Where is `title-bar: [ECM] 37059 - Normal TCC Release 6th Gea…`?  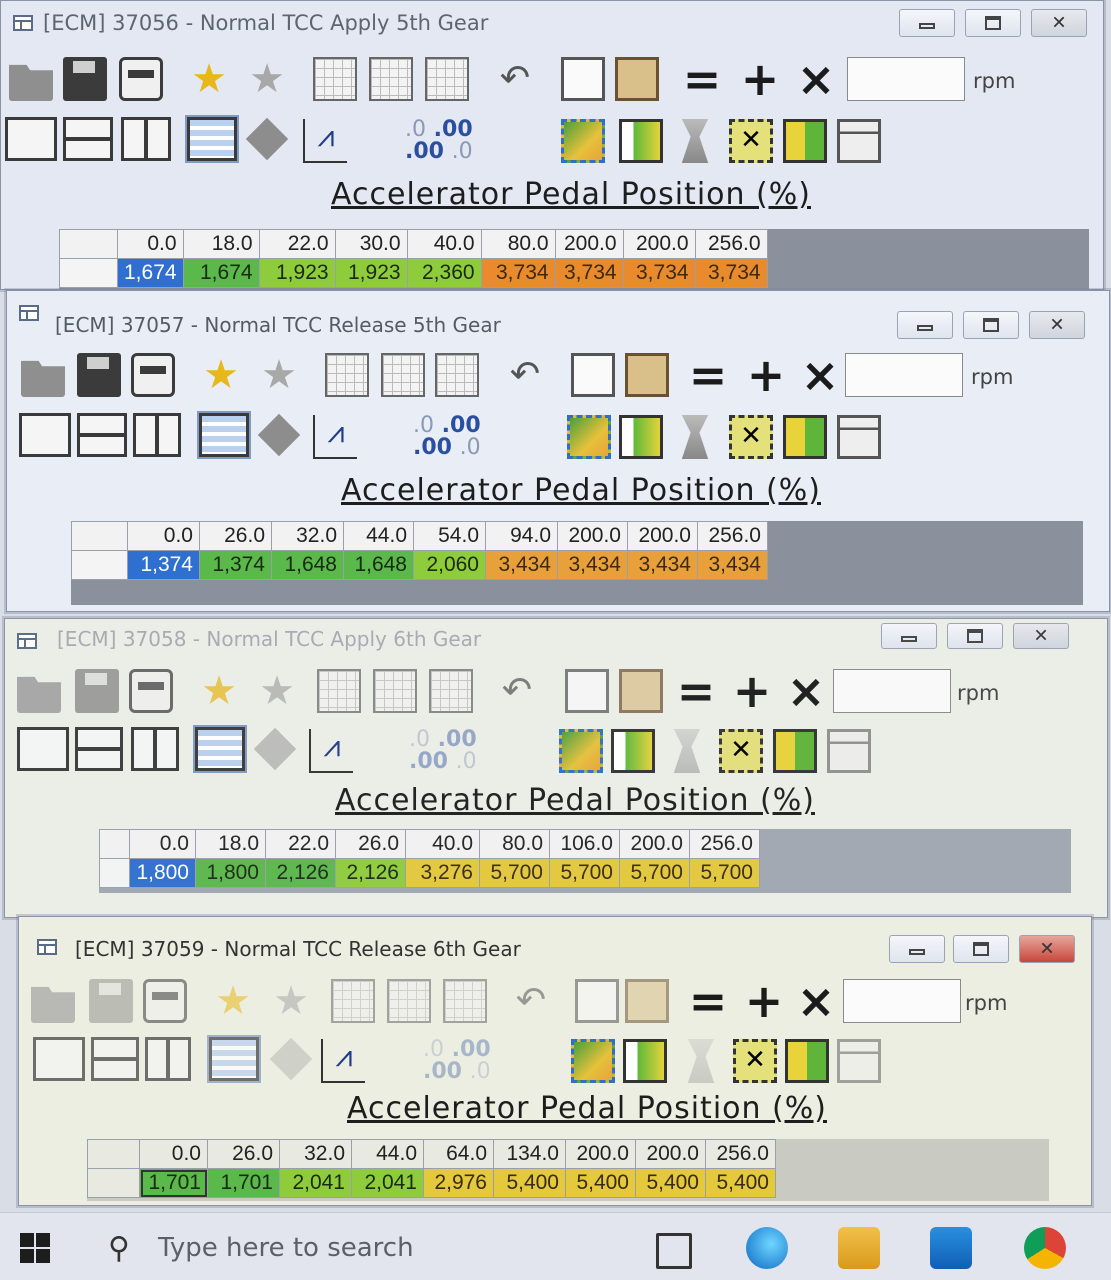 title-bar: [ECM] 37059 - Normal TCC Release 6th Gea… is located at coordinates (555, 940).